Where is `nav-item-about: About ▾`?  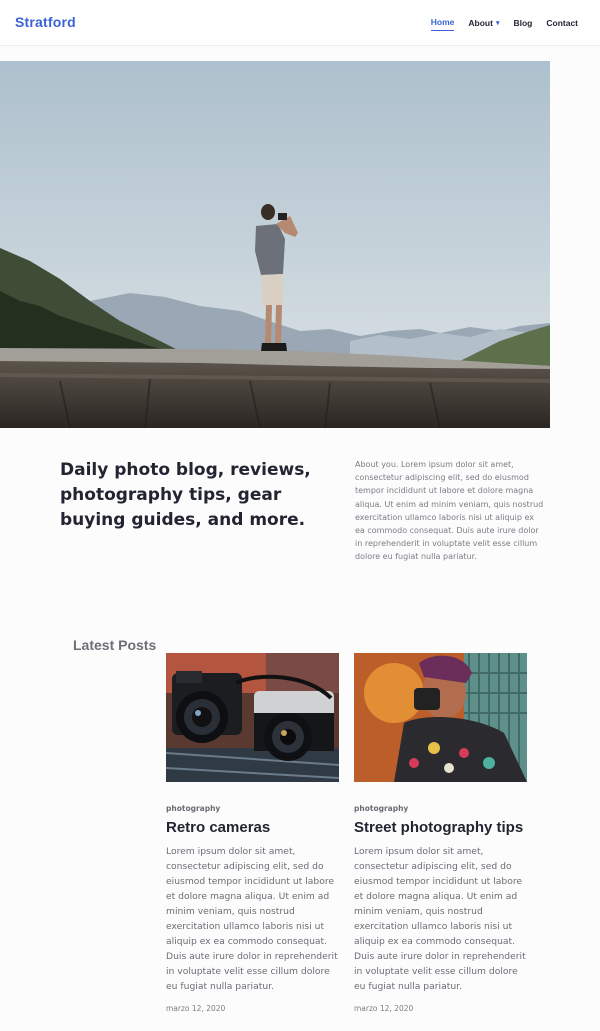
nav-item-about: About ▾ is located at coordinates (483, 24).